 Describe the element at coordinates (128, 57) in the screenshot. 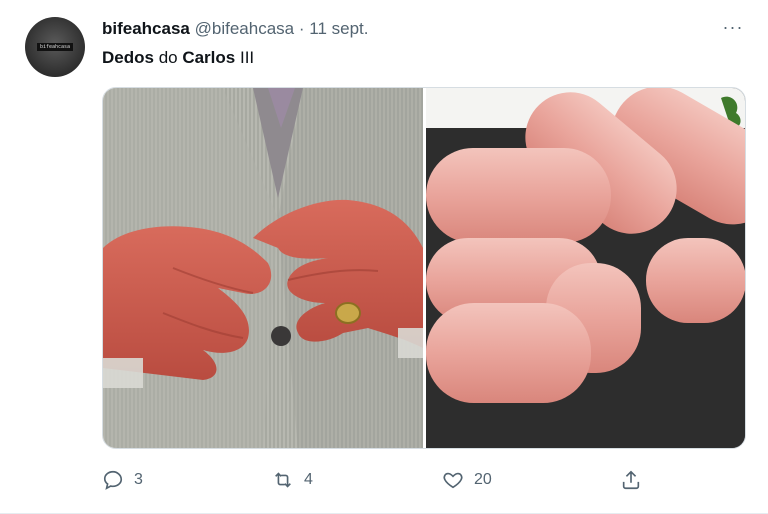

I see `tweet-text-bold-1: Dedos` at that location.